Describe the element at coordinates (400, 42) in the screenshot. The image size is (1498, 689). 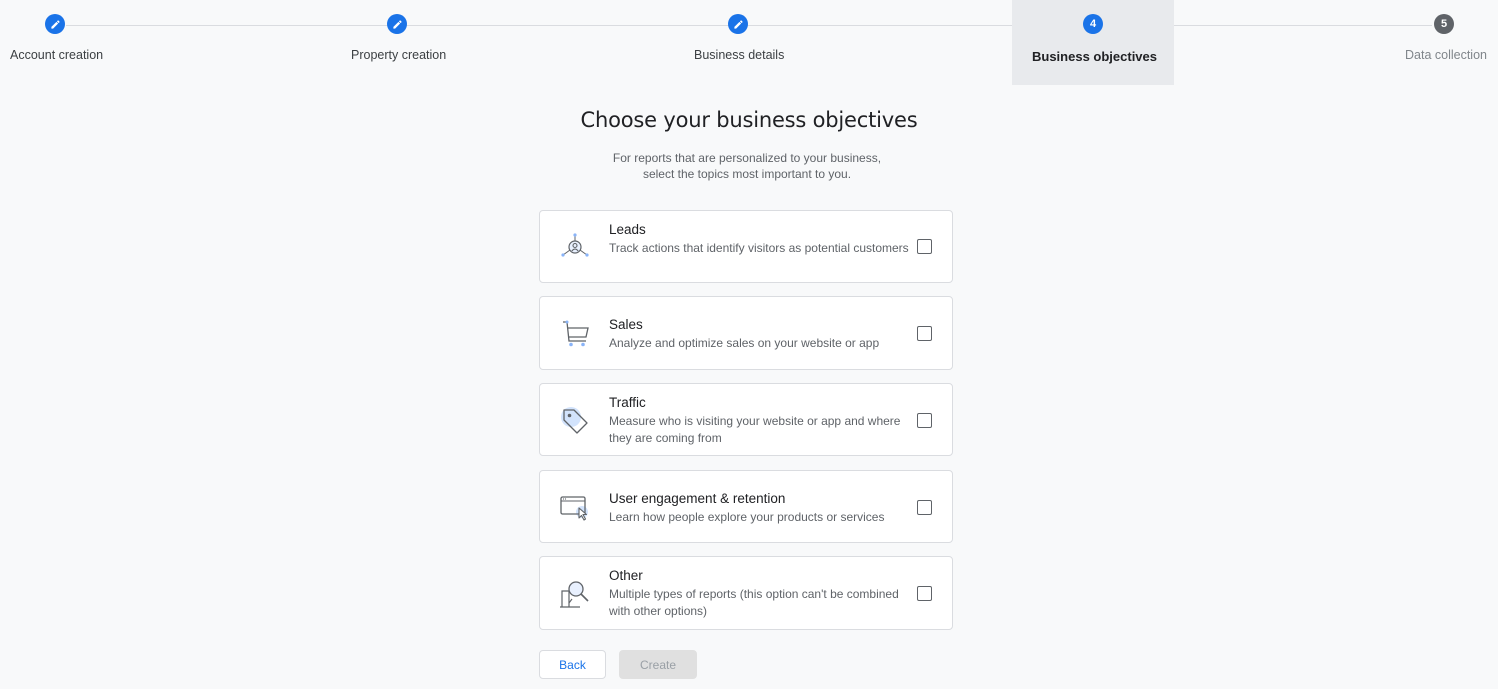
I see `step-property-creation: Property creation` at that location.